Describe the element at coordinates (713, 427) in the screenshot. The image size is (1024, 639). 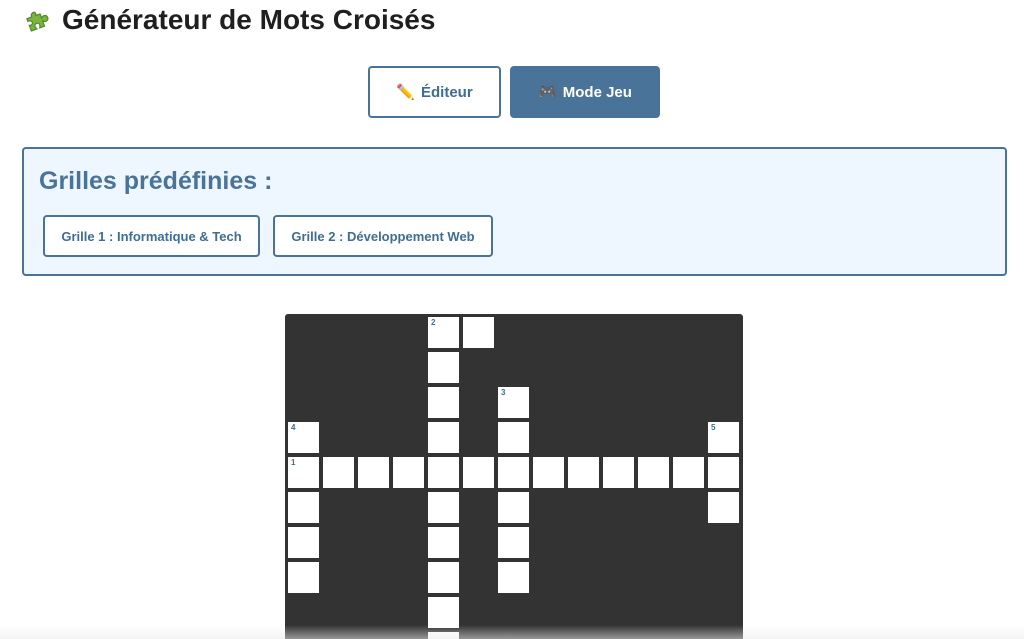
I see `clue-number: 5` at that location.